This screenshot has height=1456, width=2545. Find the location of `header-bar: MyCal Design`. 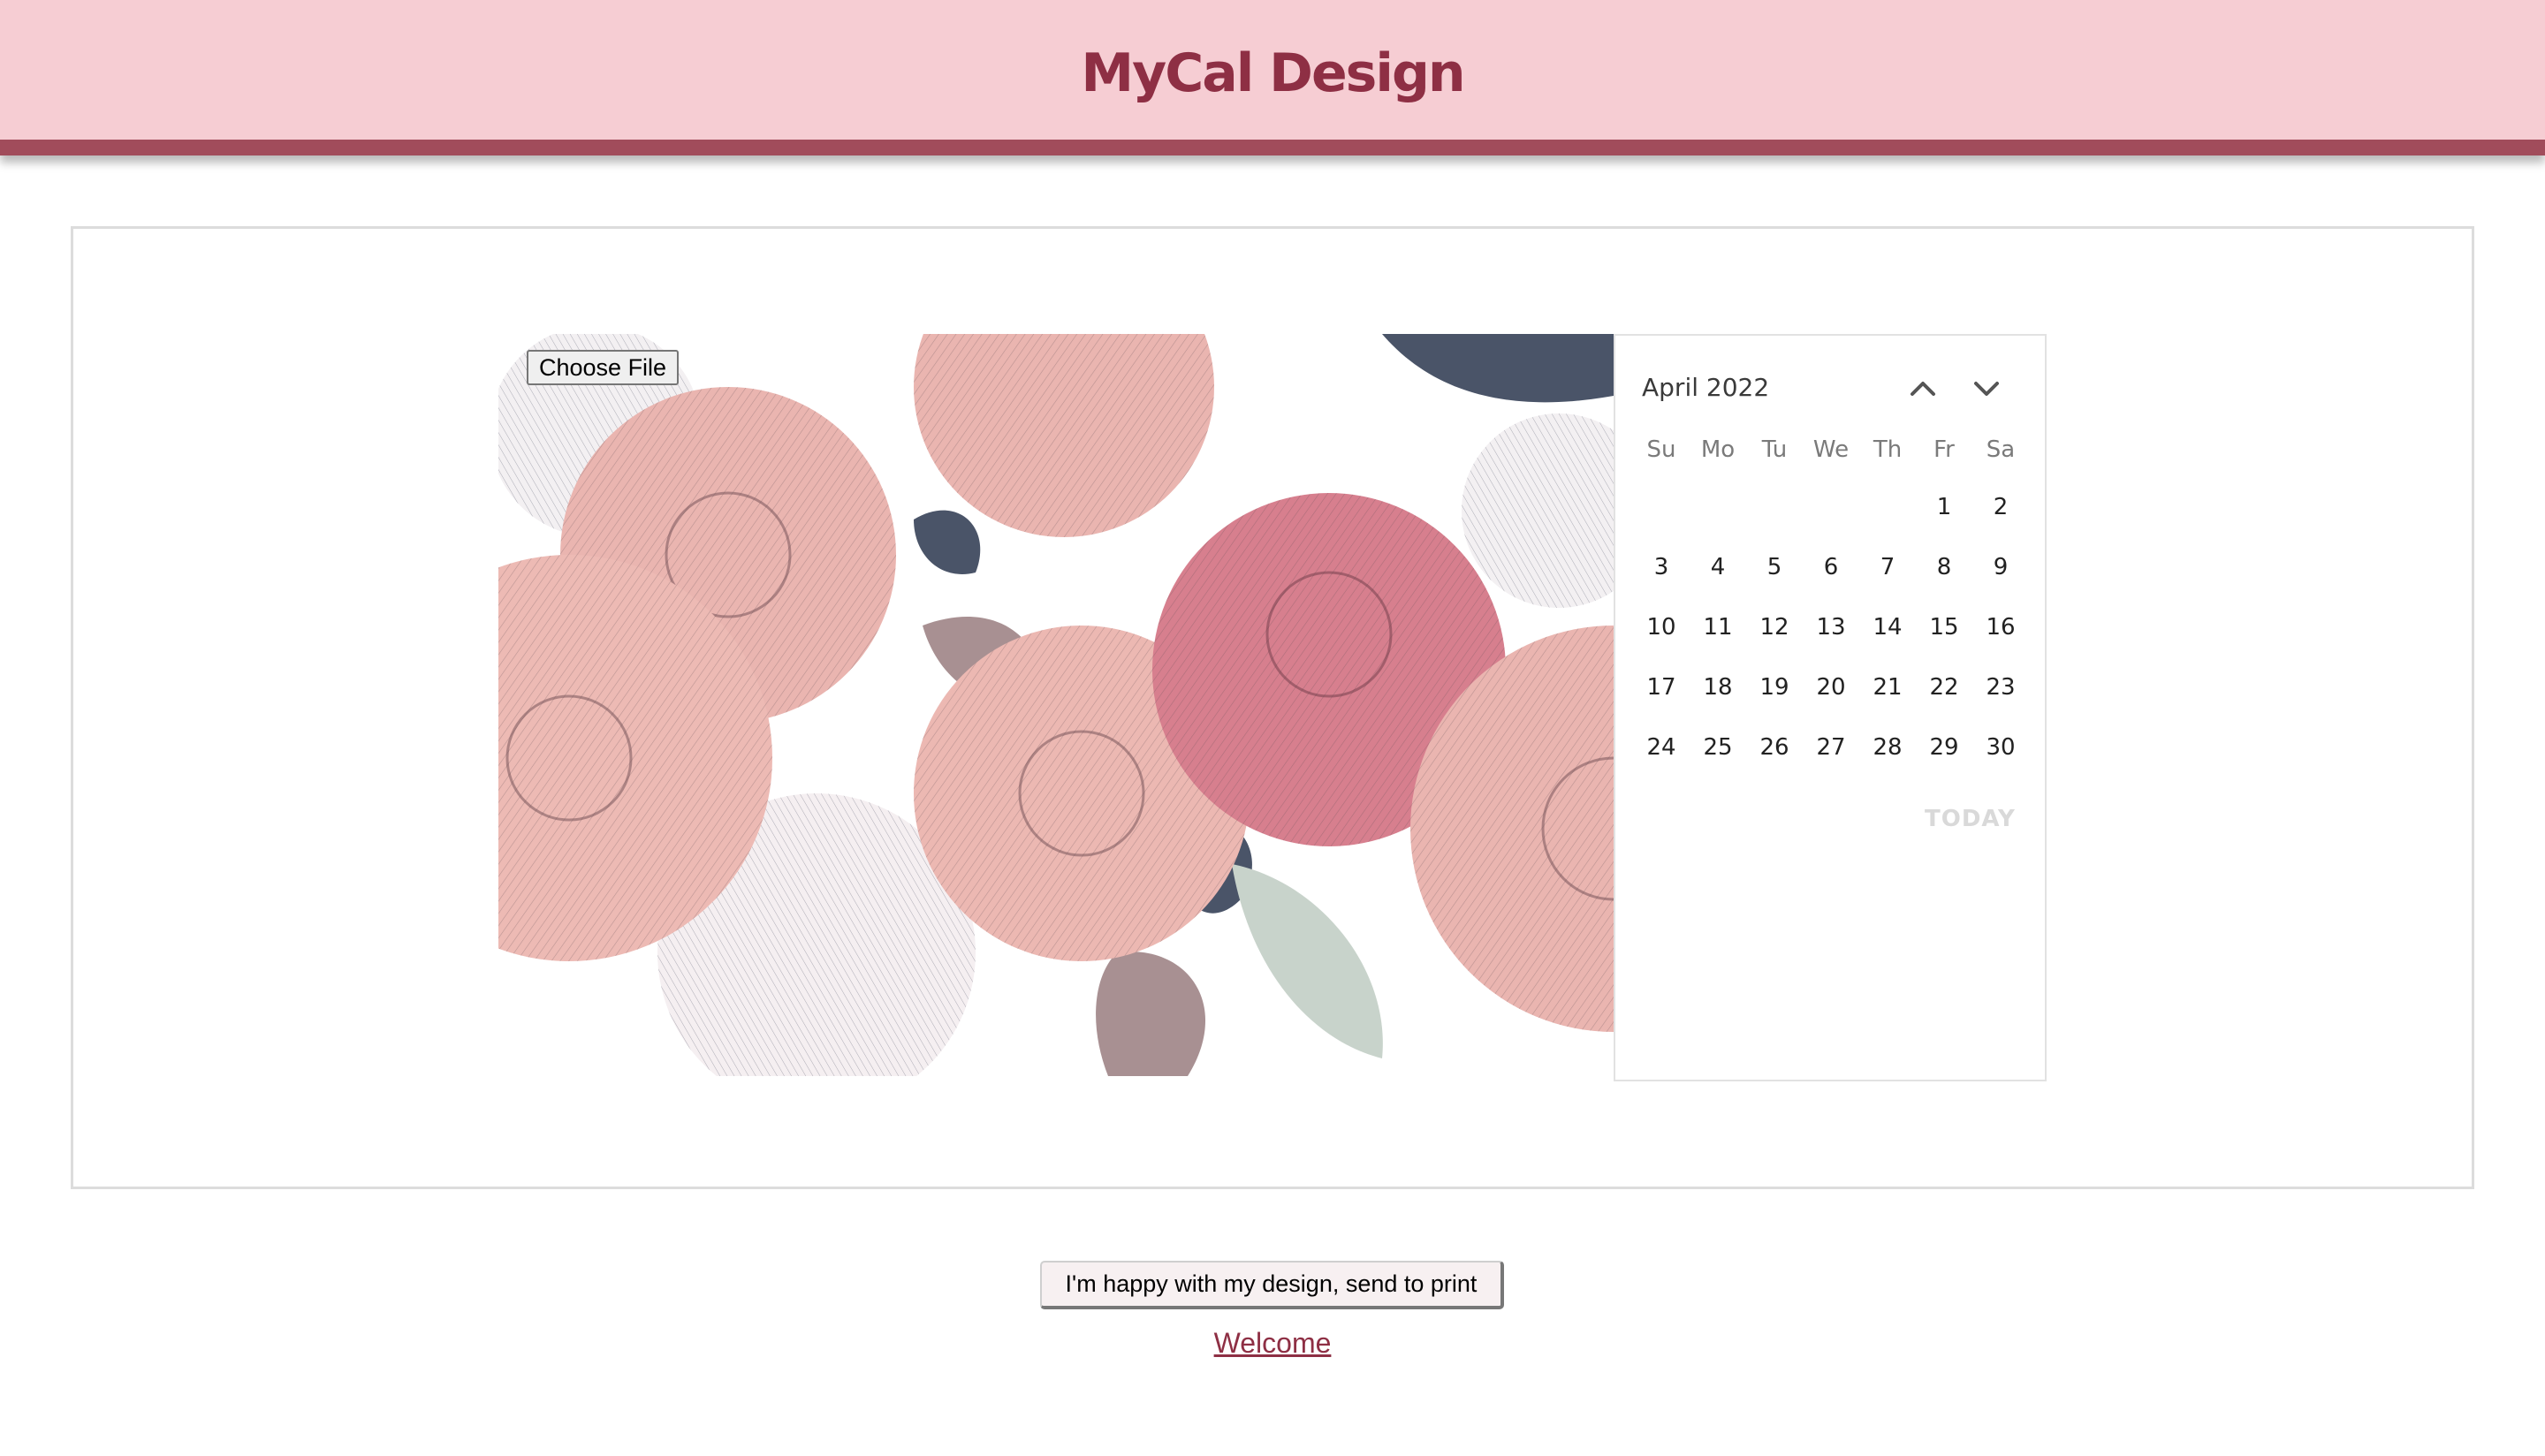

header-bar: MyCal Design is located at coordinates (1272, 77).